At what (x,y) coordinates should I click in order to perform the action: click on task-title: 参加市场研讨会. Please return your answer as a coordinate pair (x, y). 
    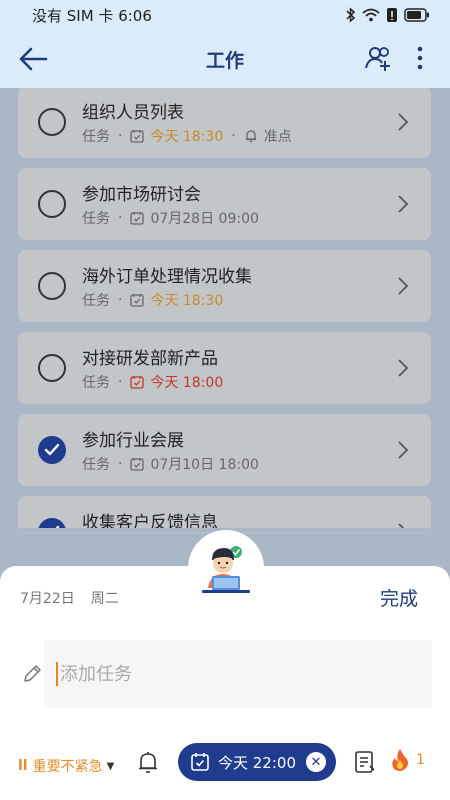
    Looking at the image, I should click on (141, 195).